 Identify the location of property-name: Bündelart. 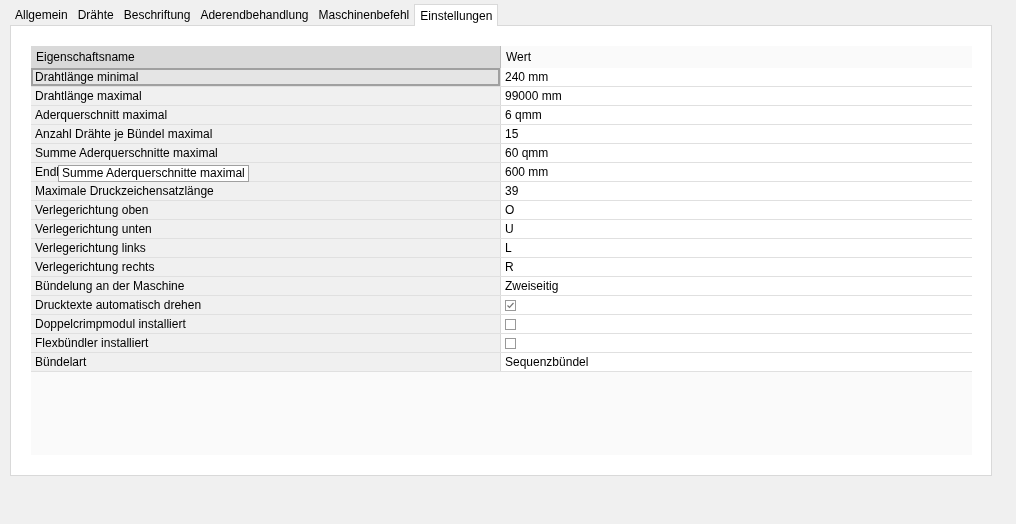
(266, 362).